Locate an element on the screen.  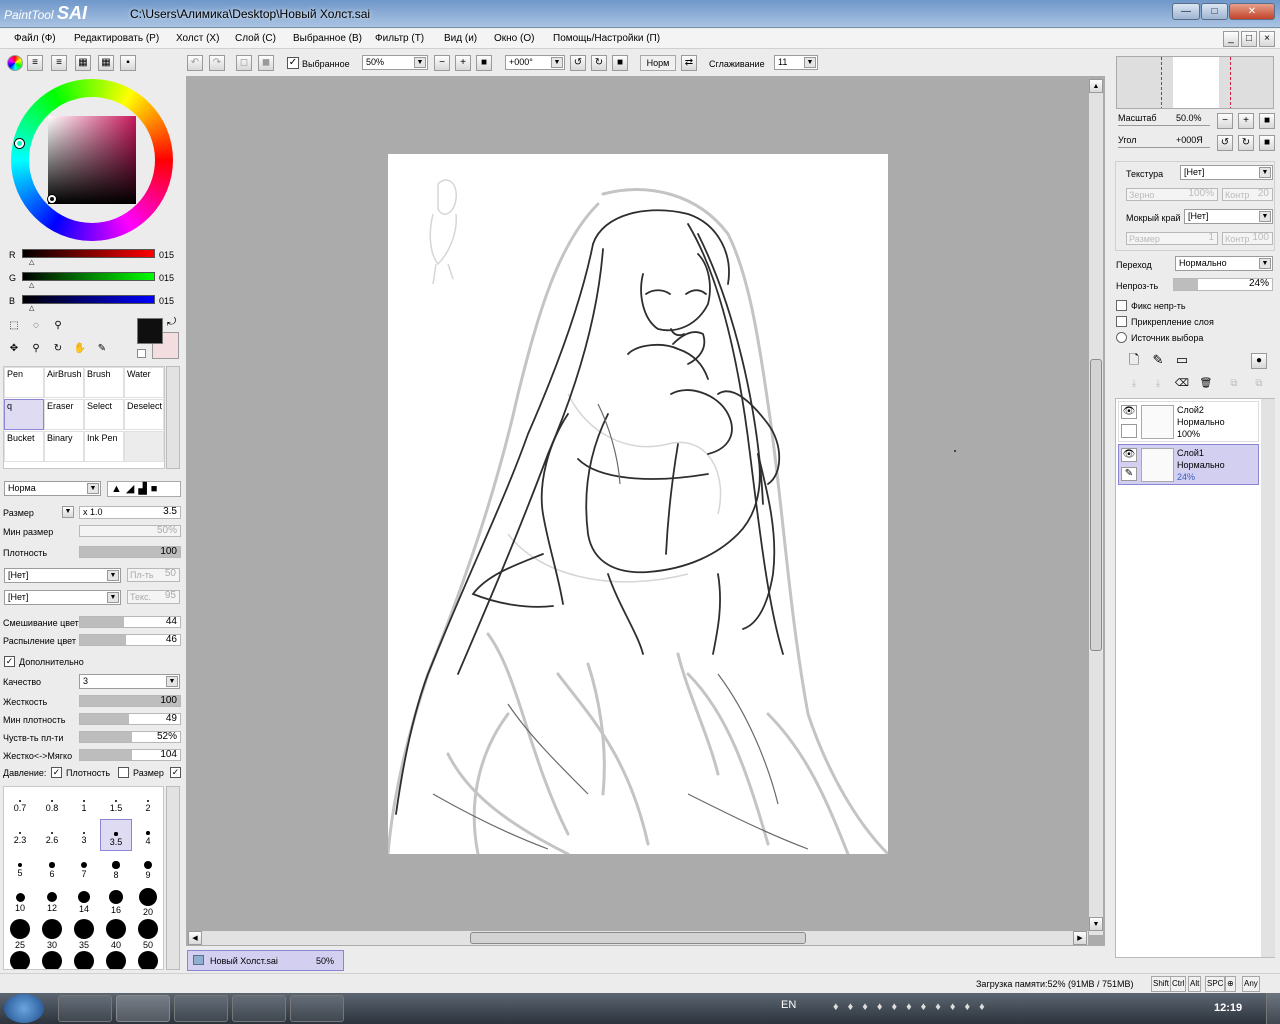
invert-selection-icon: ◼ is located at coordinates (266, 63).